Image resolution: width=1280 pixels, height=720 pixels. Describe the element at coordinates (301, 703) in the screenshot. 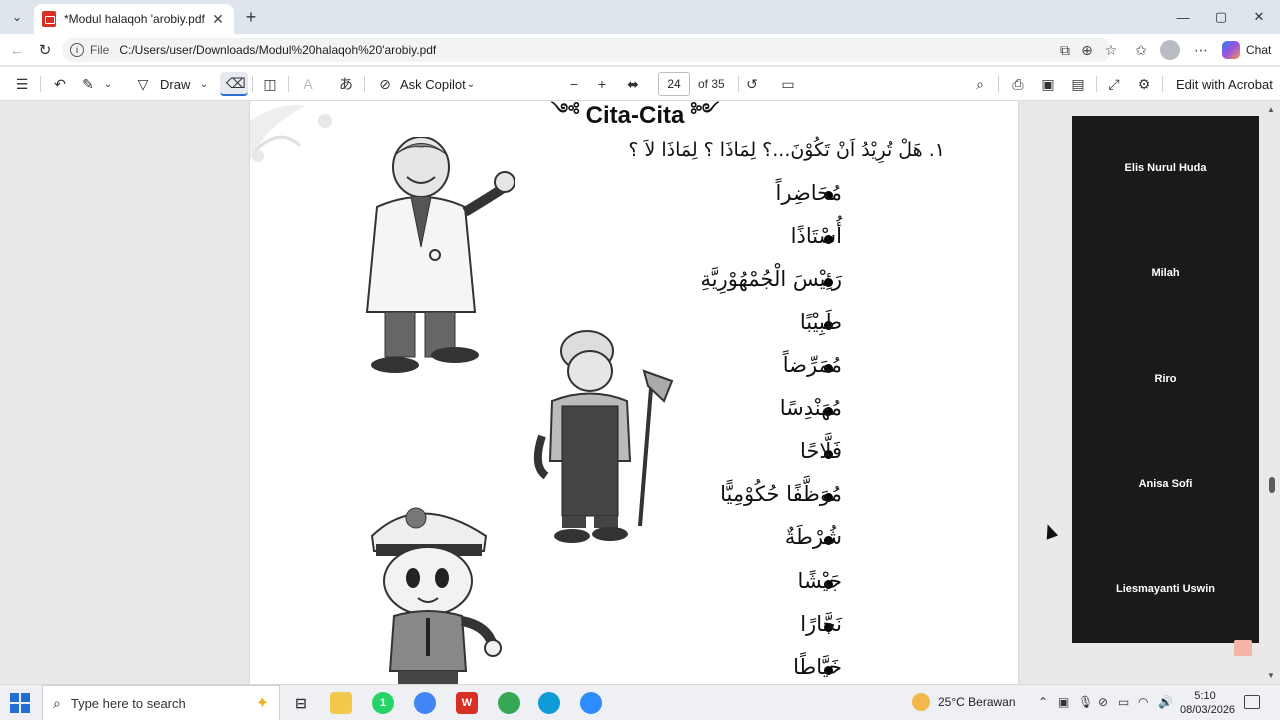

I see `task-view-icon: ⊟` at that location.